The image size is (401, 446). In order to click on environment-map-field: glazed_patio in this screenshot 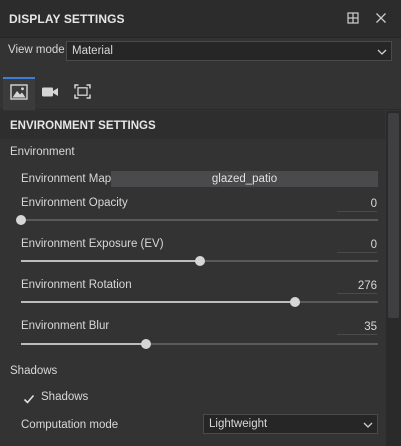, I will do `click(244, 179)`.